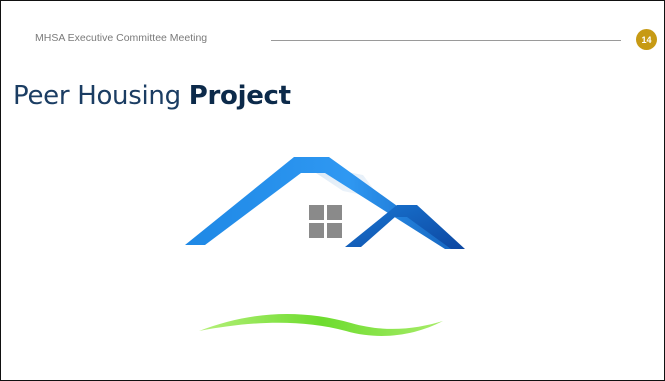  I want to click on slide-title: Peer Housing Project, so click(152, 96).